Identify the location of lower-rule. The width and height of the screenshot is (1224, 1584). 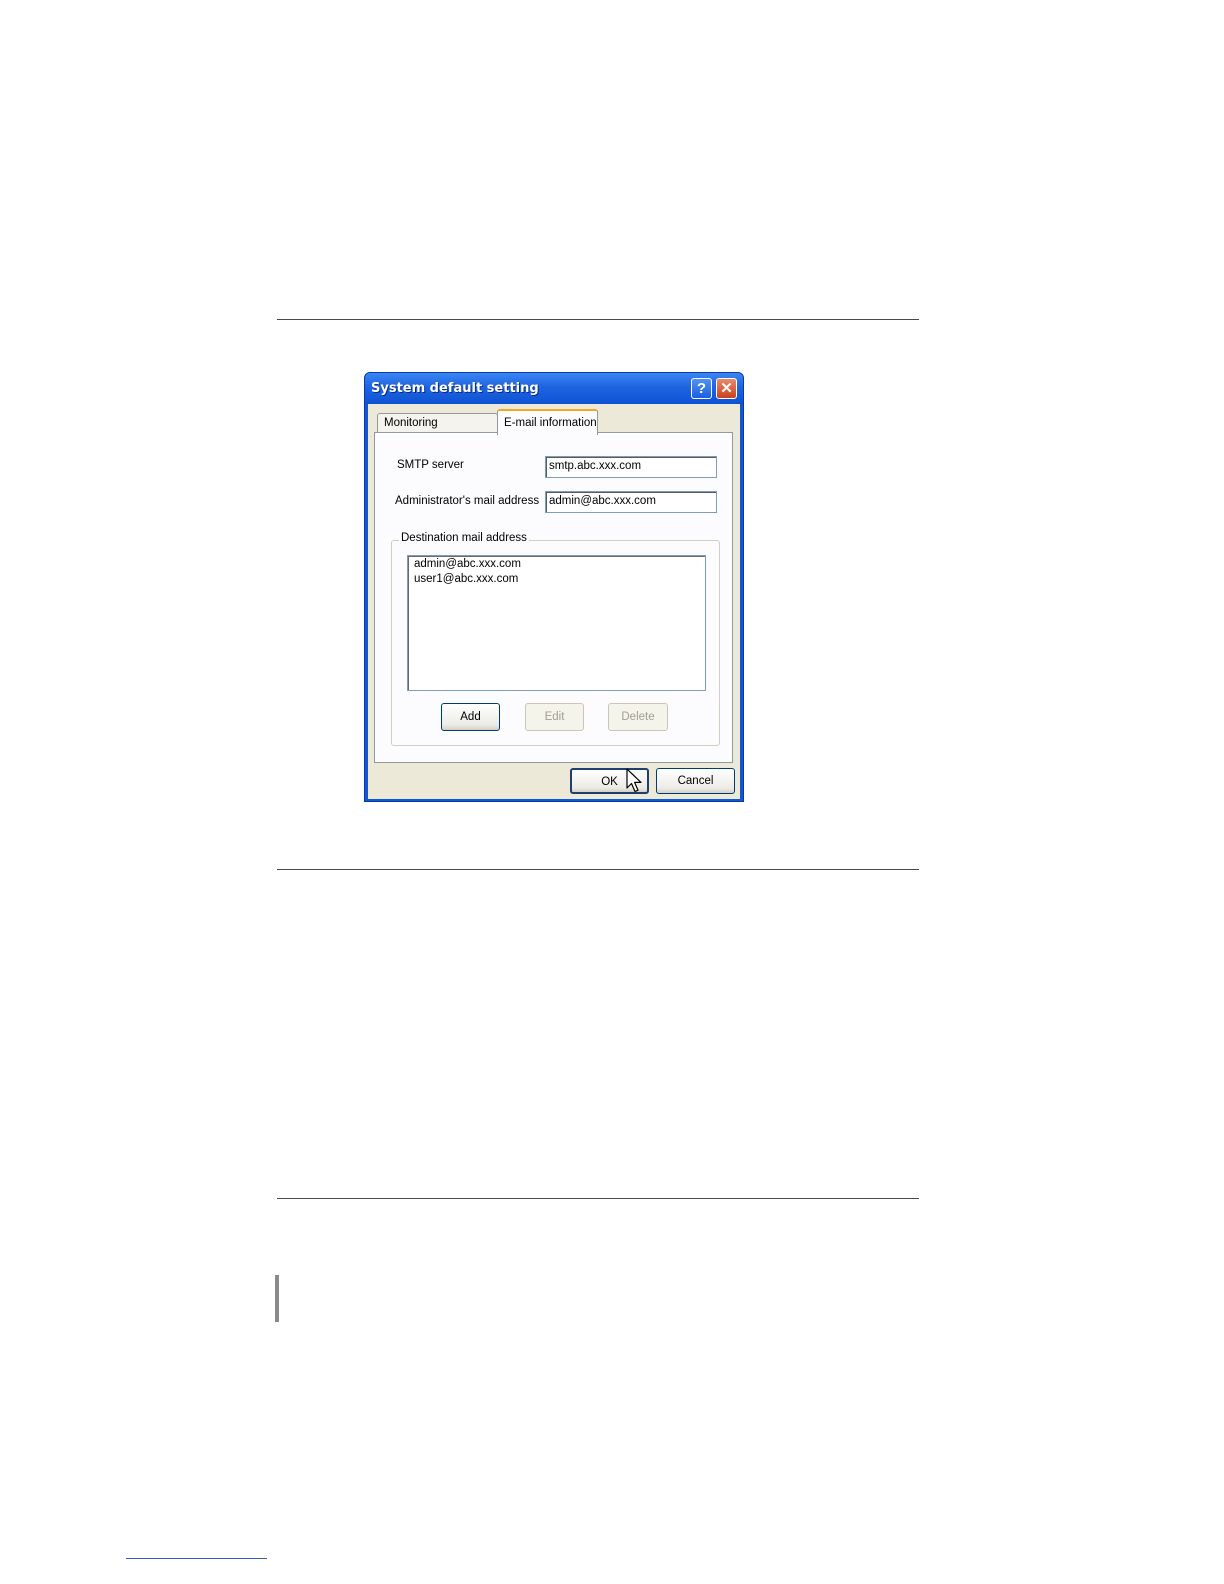
(598, 1198).